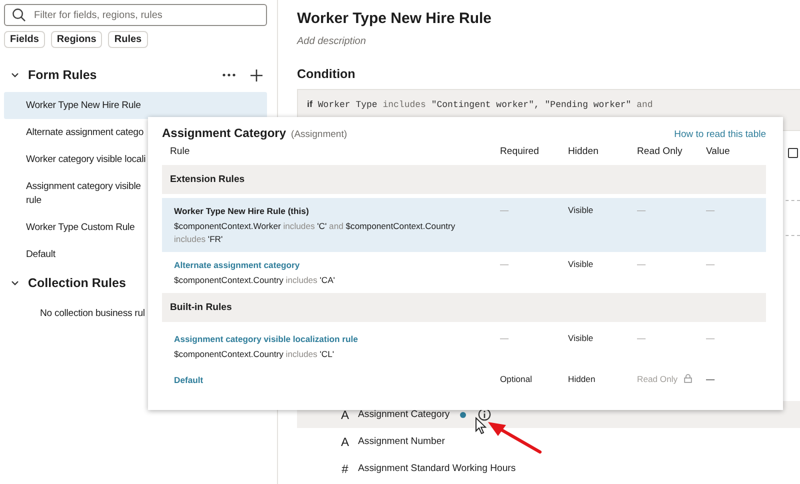  I want to click on mouse-pointer-icon, so click(481, 426).